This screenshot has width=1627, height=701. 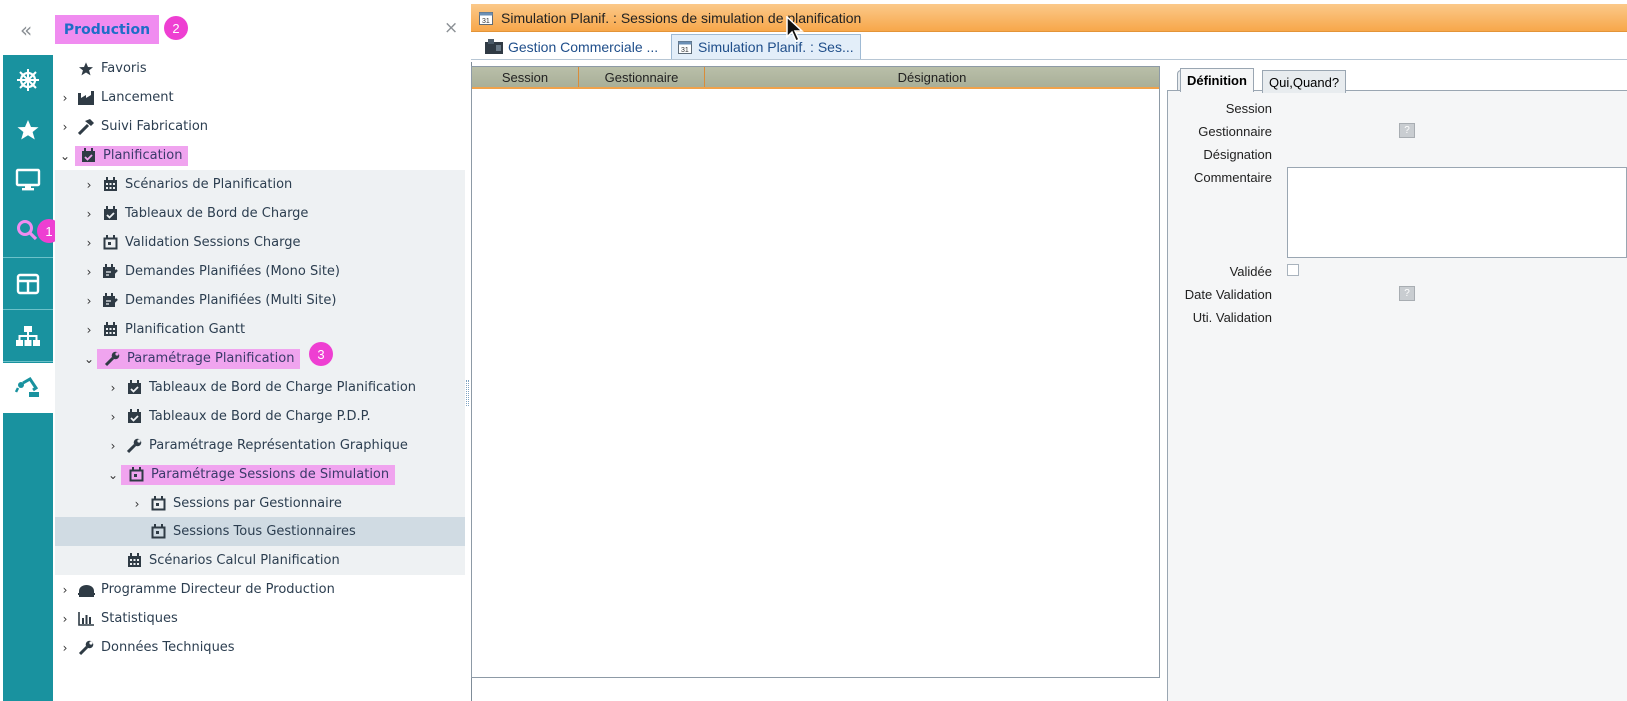 What do you see at coordinates (26, 30) in the screenshot?
I see `collapse-sidebar-button: «` at bounding box center [26, 30].